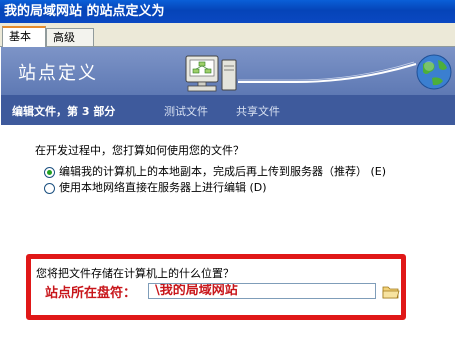  What do you see at coordinates (262, 291) in the screenshot?
I see `local-folder-input: \我的局域网站` at bounding box center [262, 291].